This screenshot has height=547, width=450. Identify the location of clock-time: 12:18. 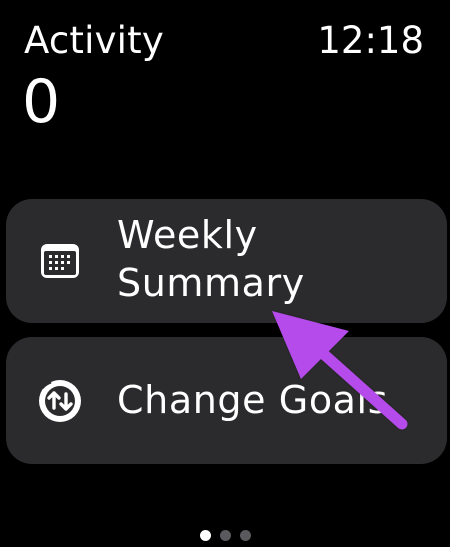
(370, 40).